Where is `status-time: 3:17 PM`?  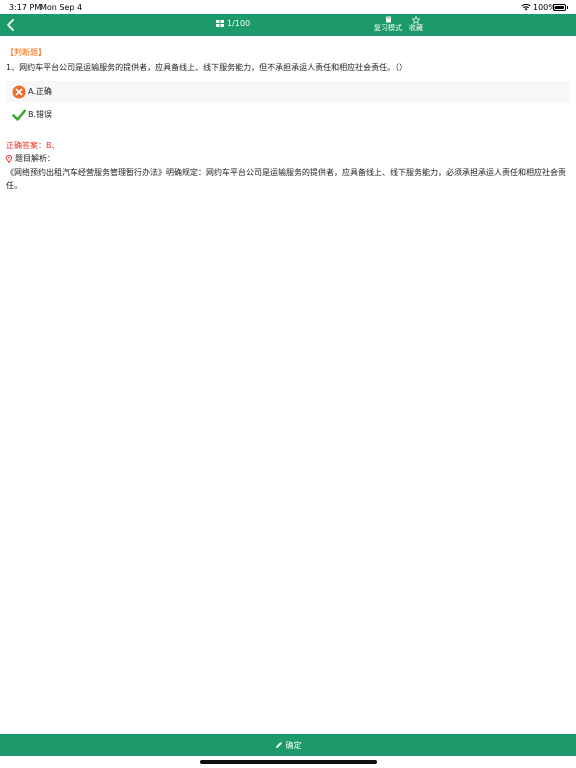 status-time: 3:17 PM is located at coordinates (25, 7).